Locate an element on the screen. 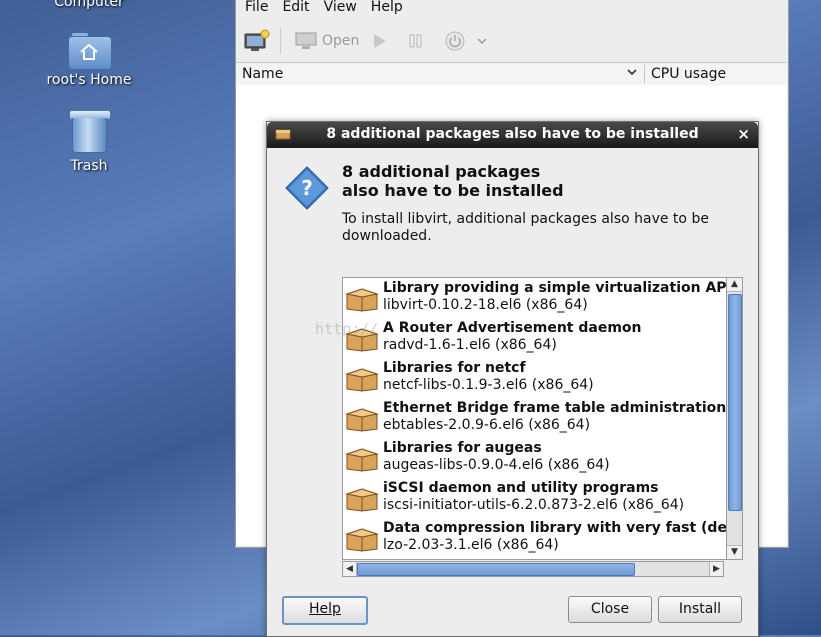 The image size is (821, 637). new-vm-icon is located at coordinates (257, 40).